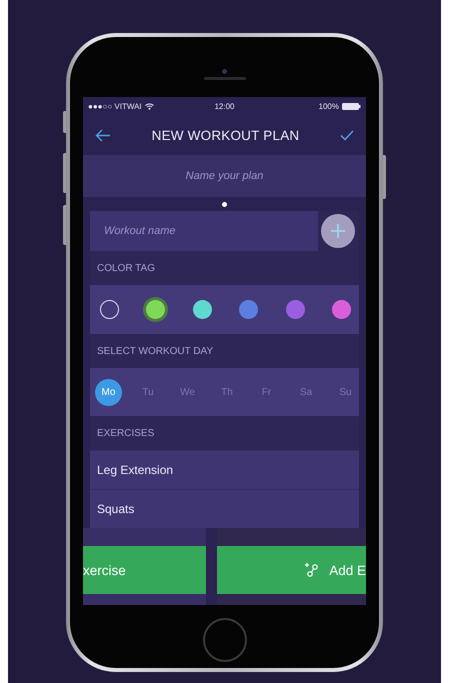 This screenshot has height=683, width=461. What do you see at coordinates (224, 106) in the screenshot?
I see `clock-time: 12:00` at bounding box center [224, 106].